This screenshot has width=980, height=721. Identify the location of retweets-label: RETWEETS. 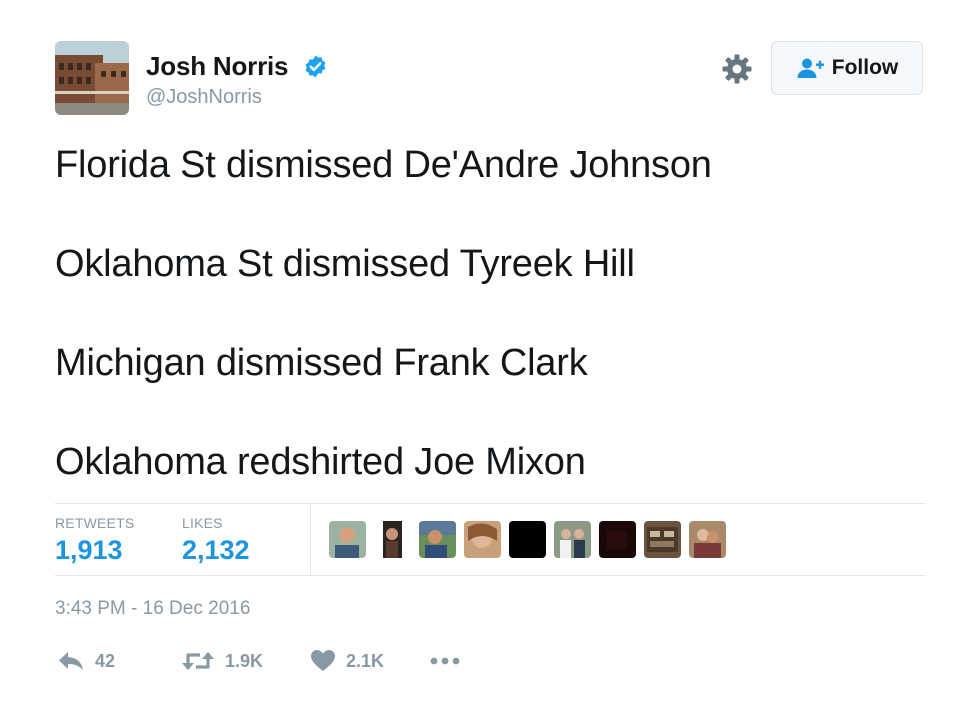
(95, 523).